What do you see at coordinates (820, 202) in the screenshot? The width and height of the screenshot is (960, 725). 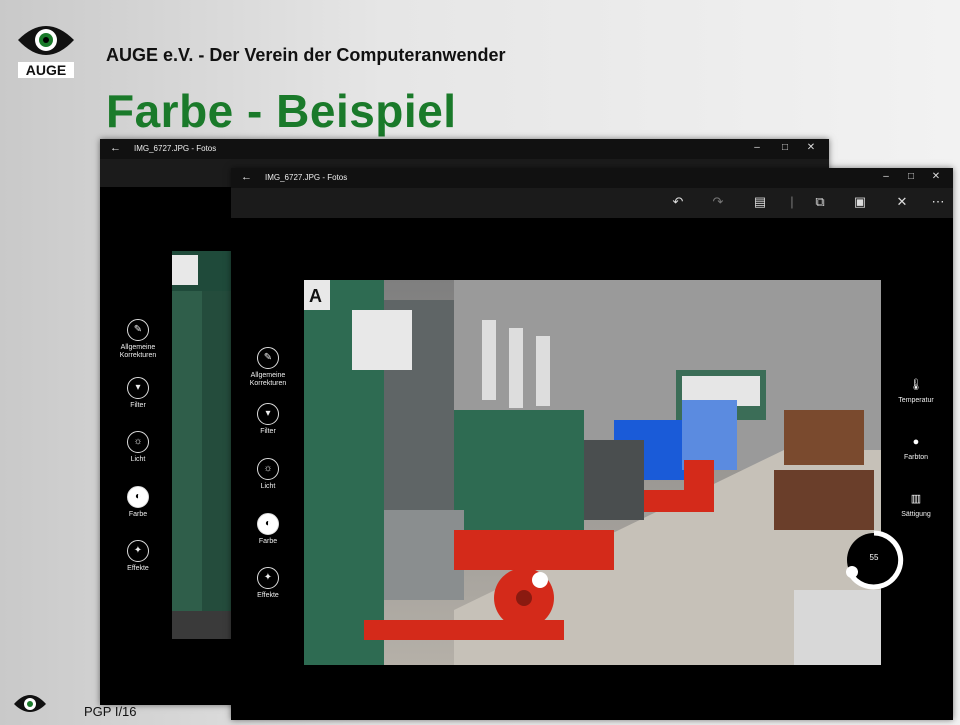 I see `save-copy-icon: ⧉` at bounding box center [820, 202].